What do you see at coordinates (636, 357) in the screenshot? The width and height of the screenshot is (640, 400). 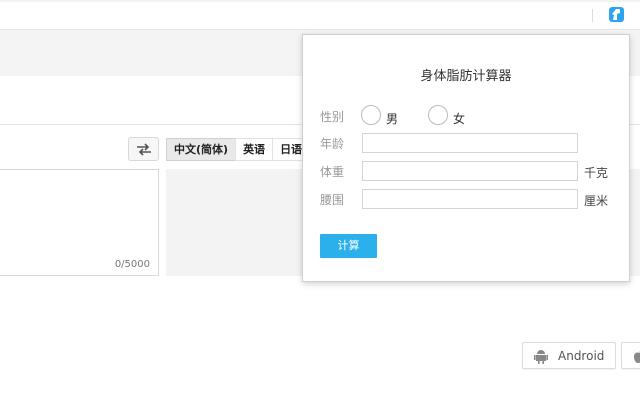 I see `apple-icon` at bounding box center [636, 357].